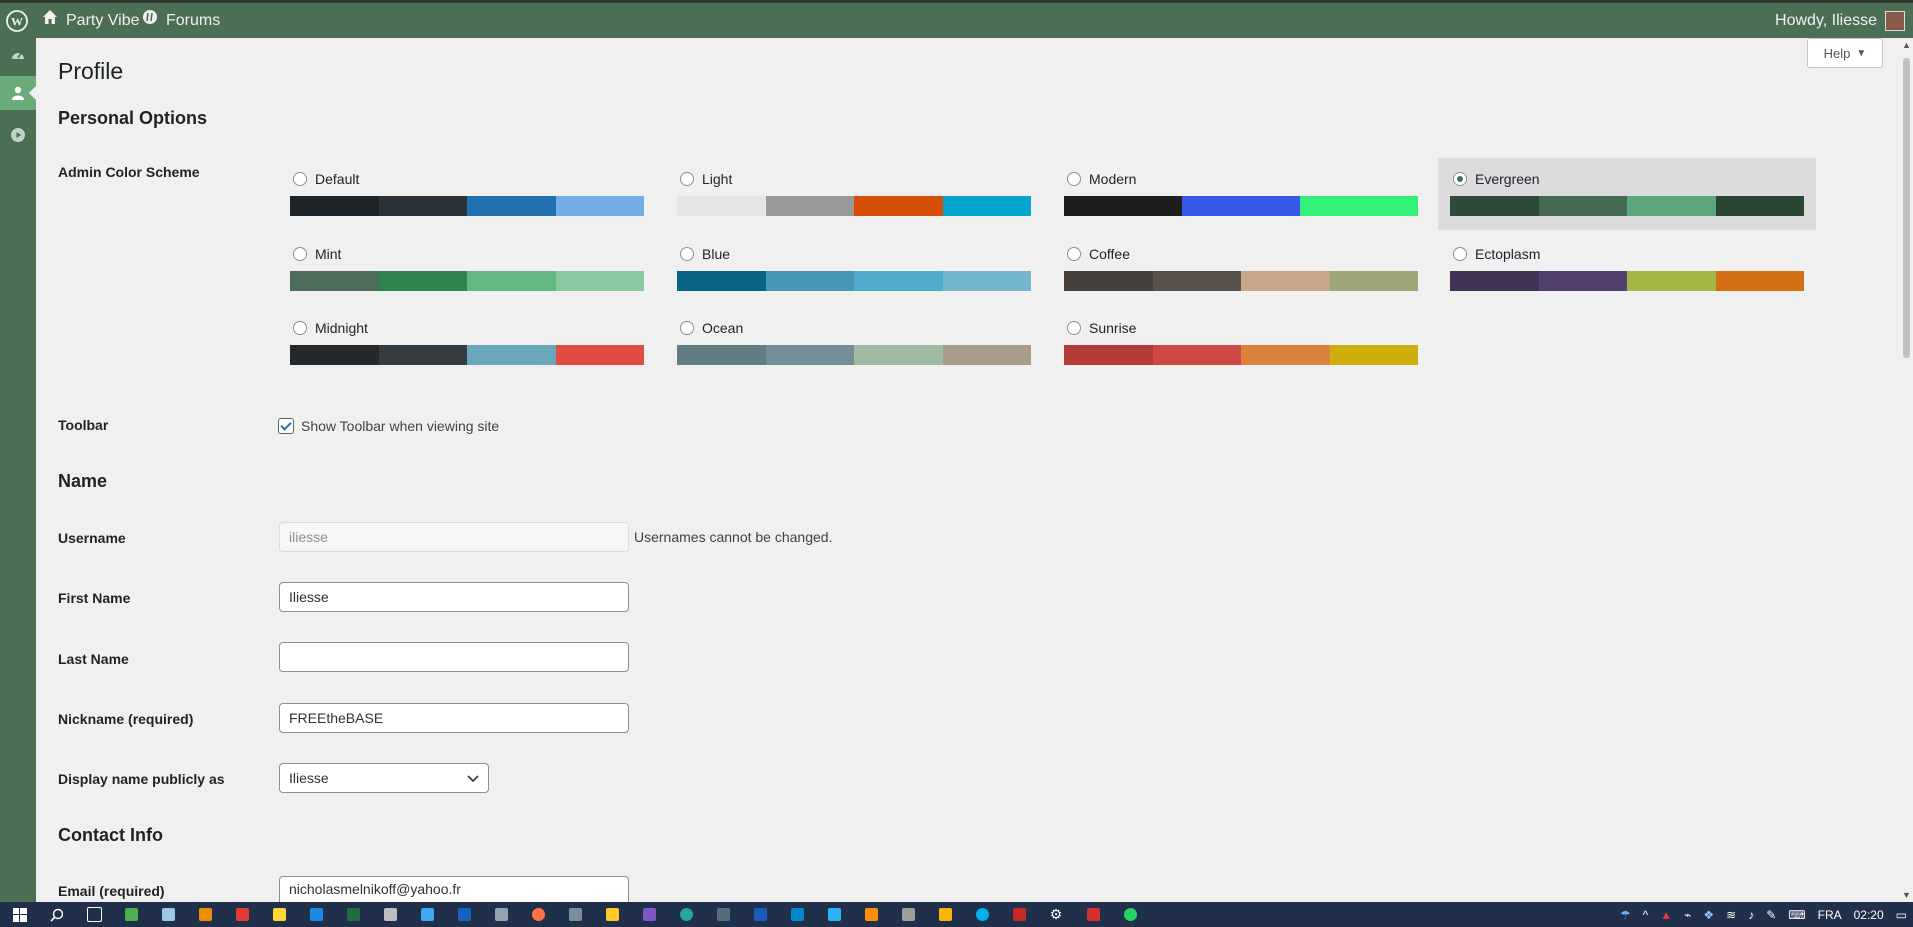 This screenshot has height=927, width=1913. I want to click on color-scheme-option-coffee: Coffee, so click(1241, 269).